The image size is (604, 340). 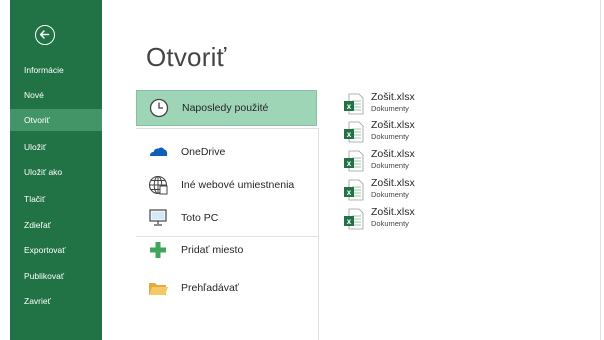 What do you see at coordinates (56, 250) in the screenshot?
I see `nav-item-export: Exportovať` at bounding box center [56, 250].